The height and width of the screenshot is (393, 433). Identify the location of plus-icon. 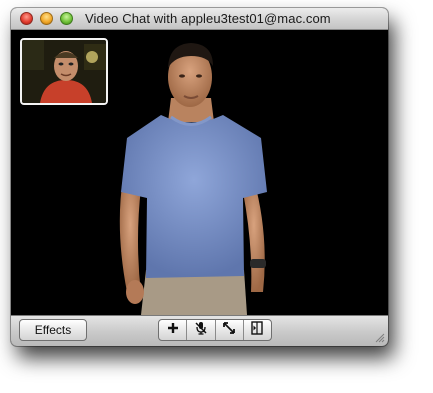
(173, 330).